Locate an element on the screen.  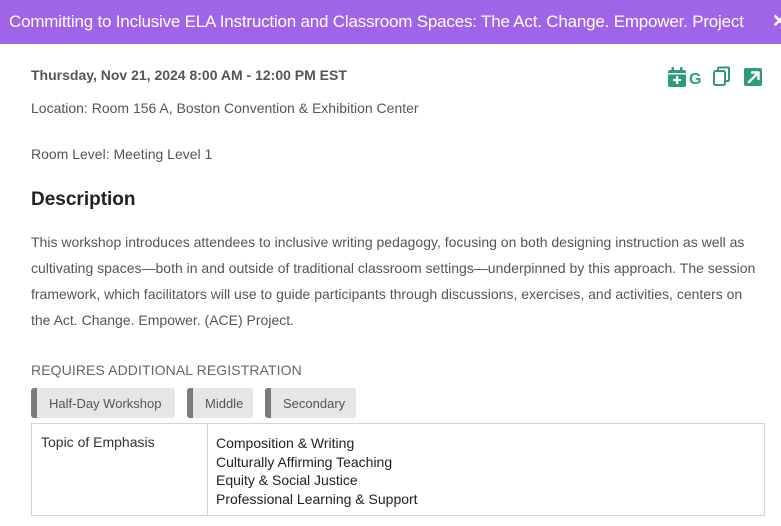
event-room-level: Room Level: Meeting Level 1 is located at coordinates (122, 154).